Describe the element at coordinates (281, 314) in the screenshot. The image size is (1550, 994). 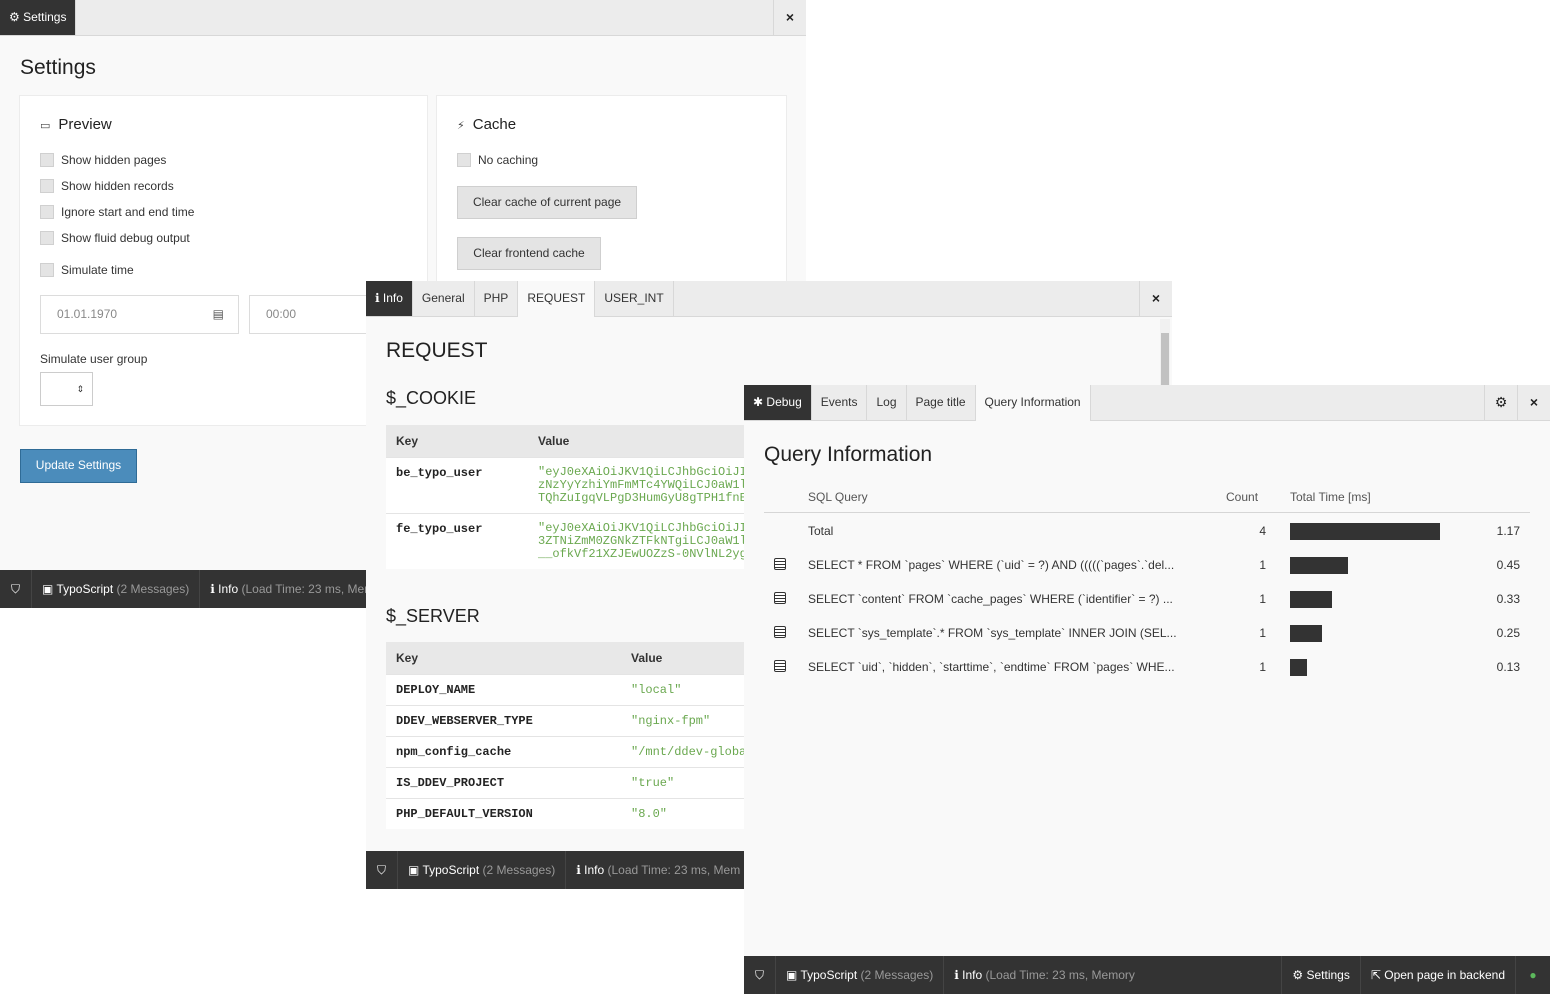
I see `time-value: 00:00` at that location.